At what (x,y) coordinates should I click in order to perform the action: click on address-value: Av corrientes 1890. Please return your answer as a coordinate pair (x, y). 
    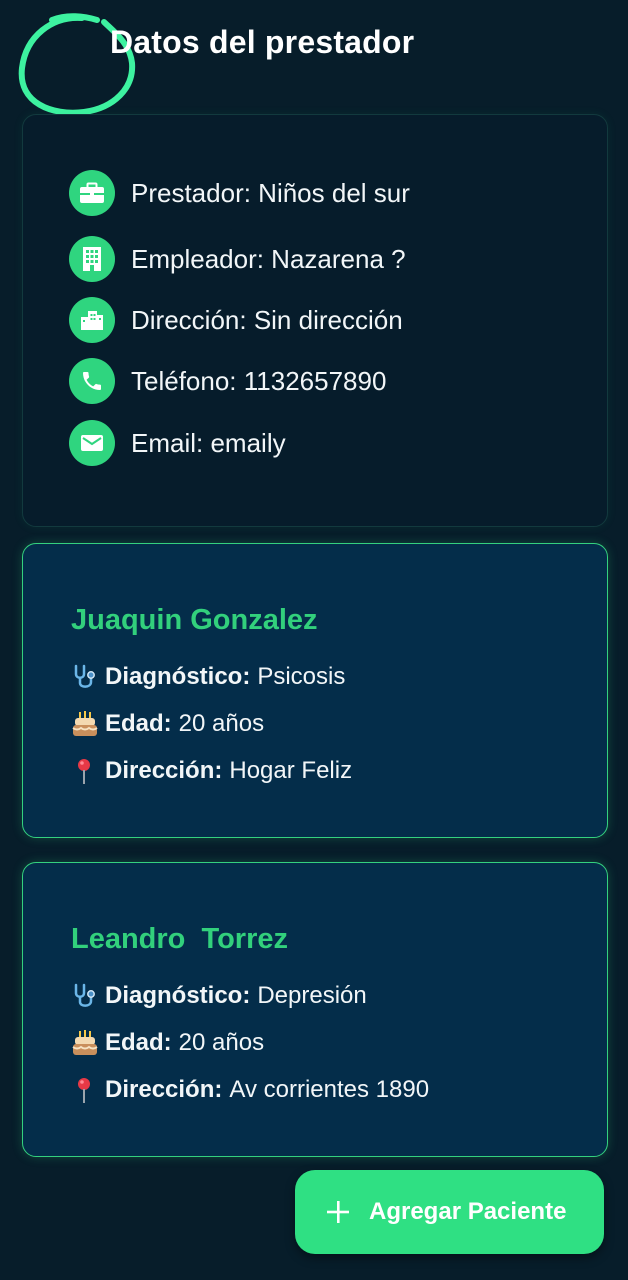
    Looking at the image, I should click on (329, 1089).